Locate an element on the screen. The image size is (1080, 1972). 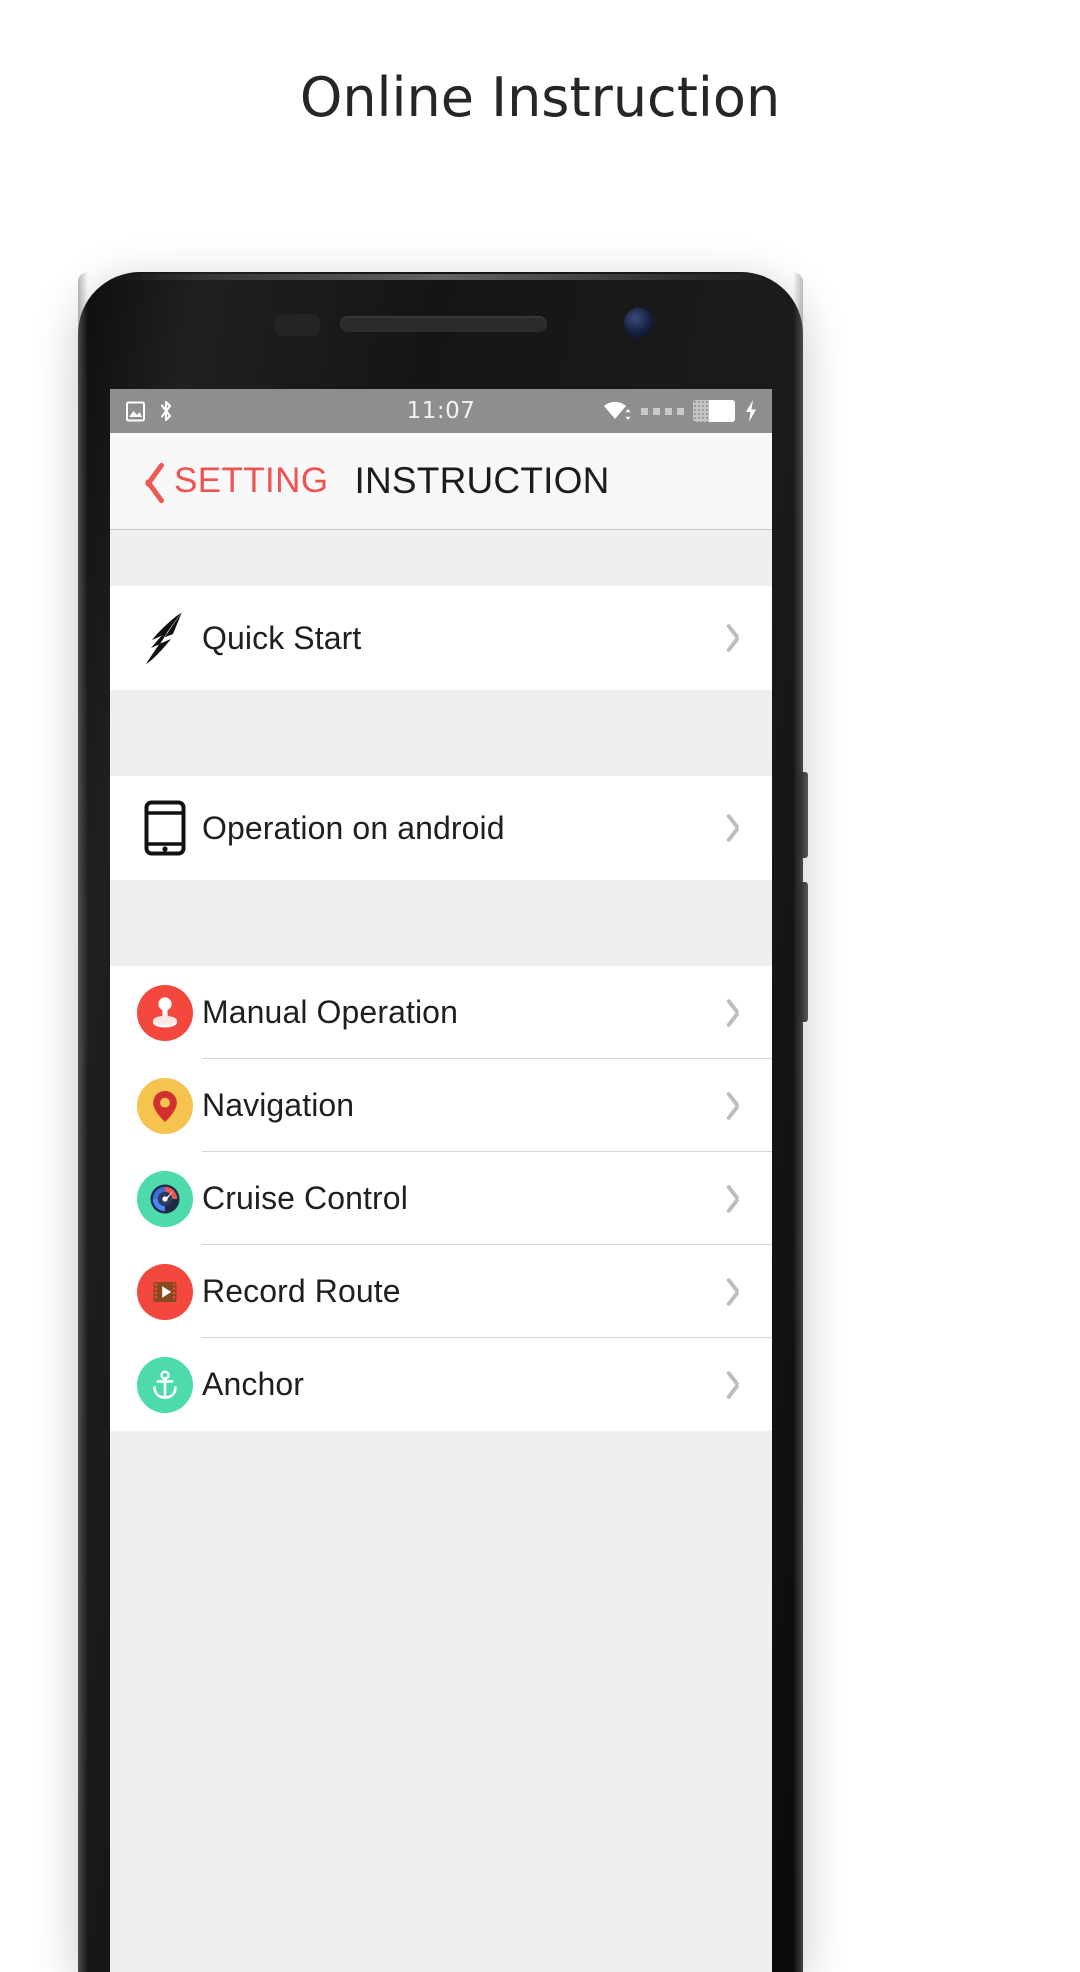
list-item-label: Manual Operation is located at coordinates (330, 1012).